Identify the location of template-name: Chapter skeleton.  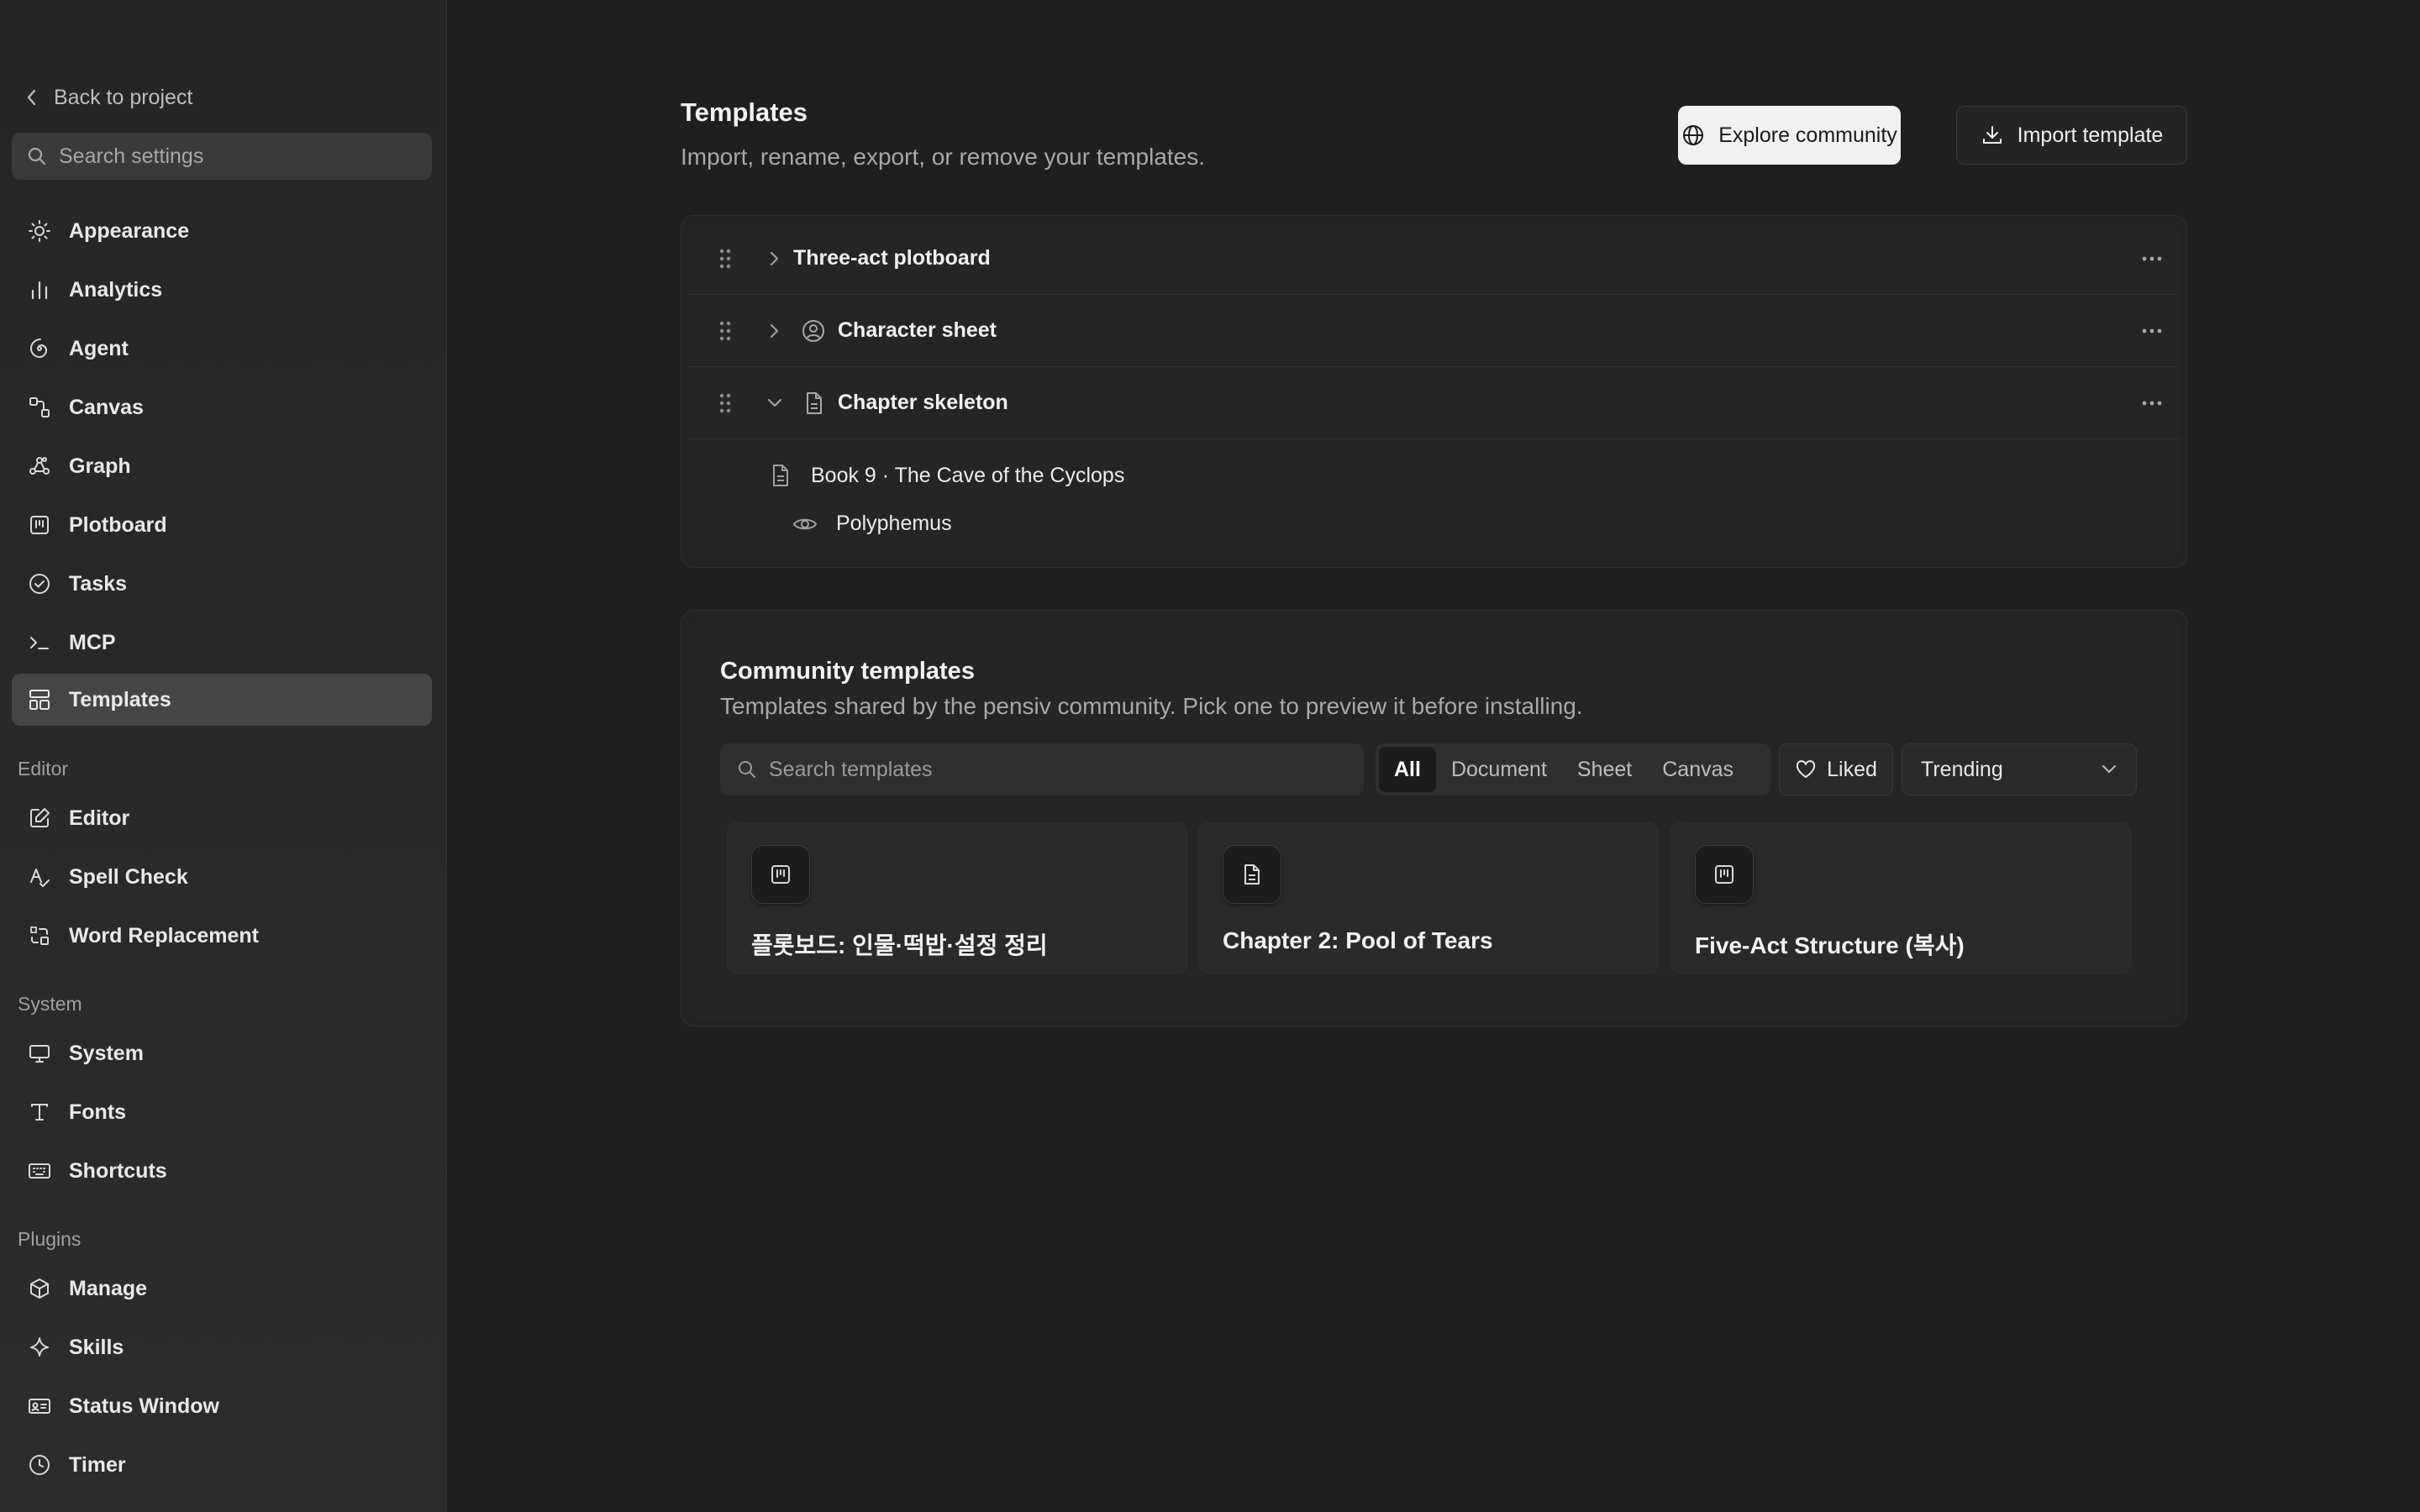
(923, 402).